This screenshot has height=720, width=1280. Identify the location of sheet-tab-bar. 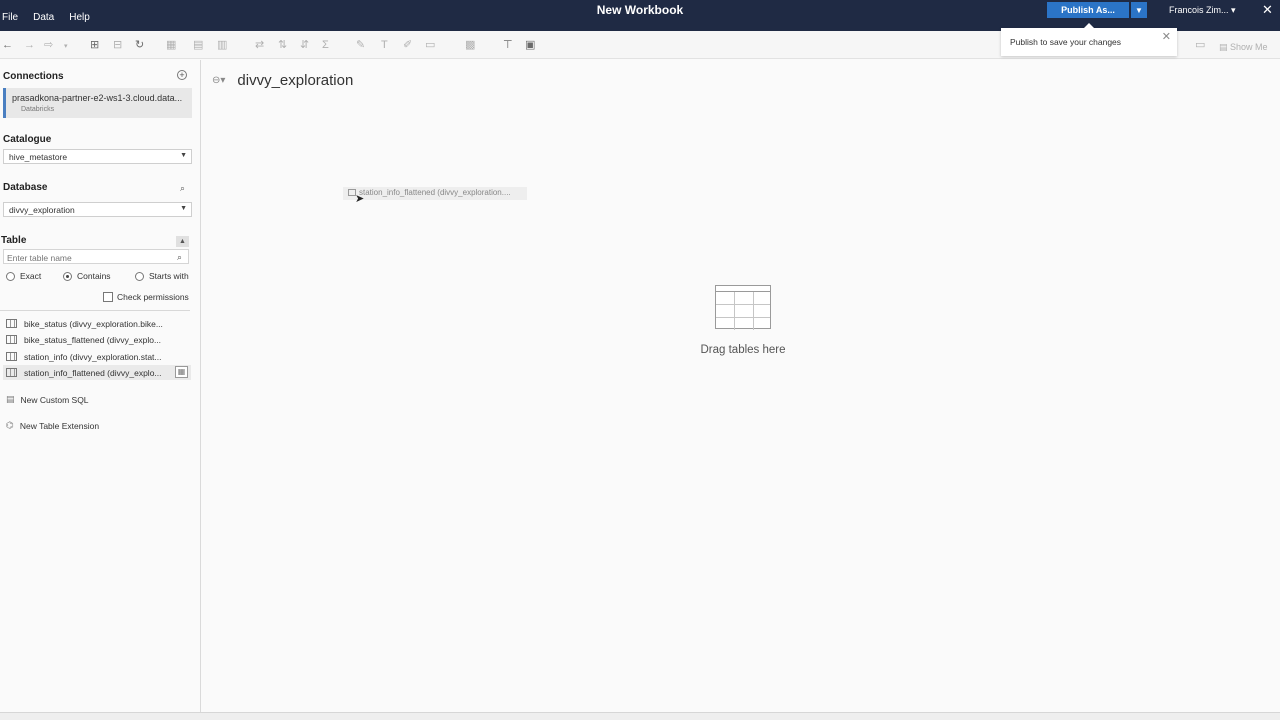
(640, 716).